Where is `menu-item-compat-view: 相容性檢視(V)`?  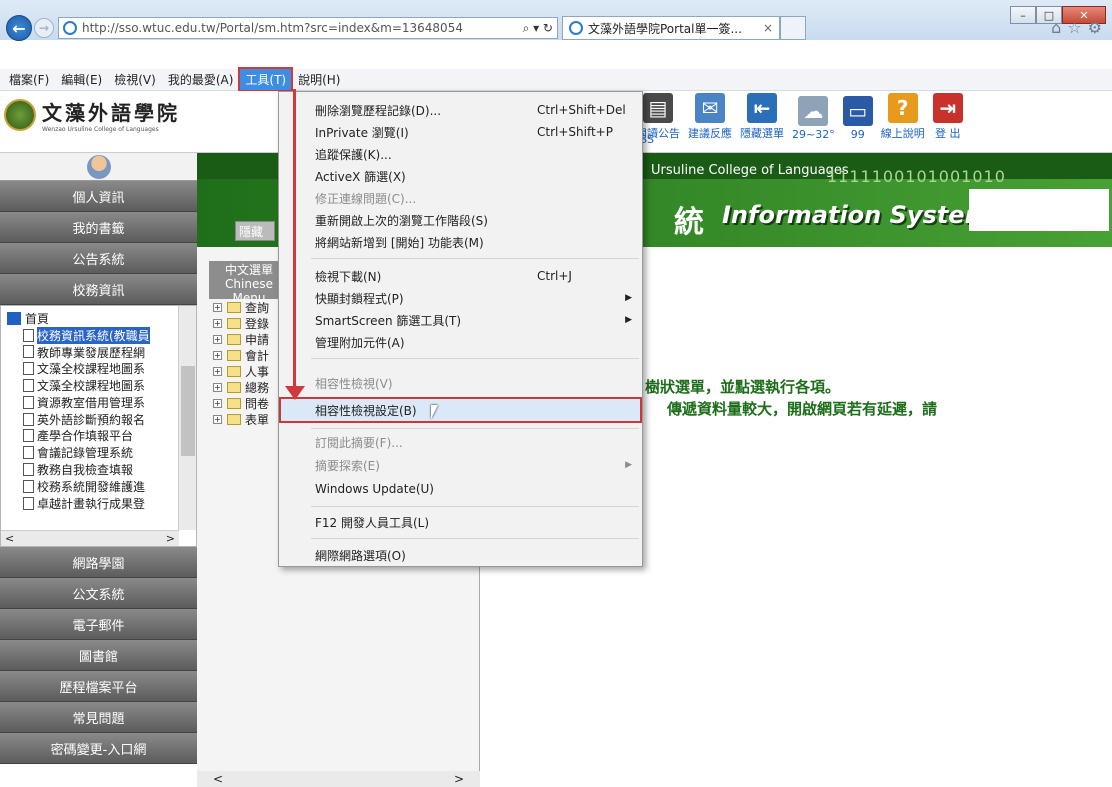
menu-item-compat-view: 相容性檢視(V) is located at coordinates (460, 383).